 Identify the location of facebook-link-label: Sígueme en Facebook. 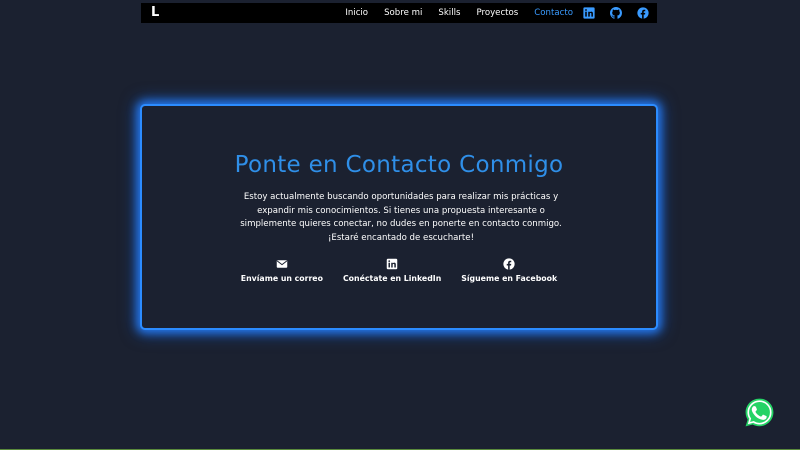
(509, 278).